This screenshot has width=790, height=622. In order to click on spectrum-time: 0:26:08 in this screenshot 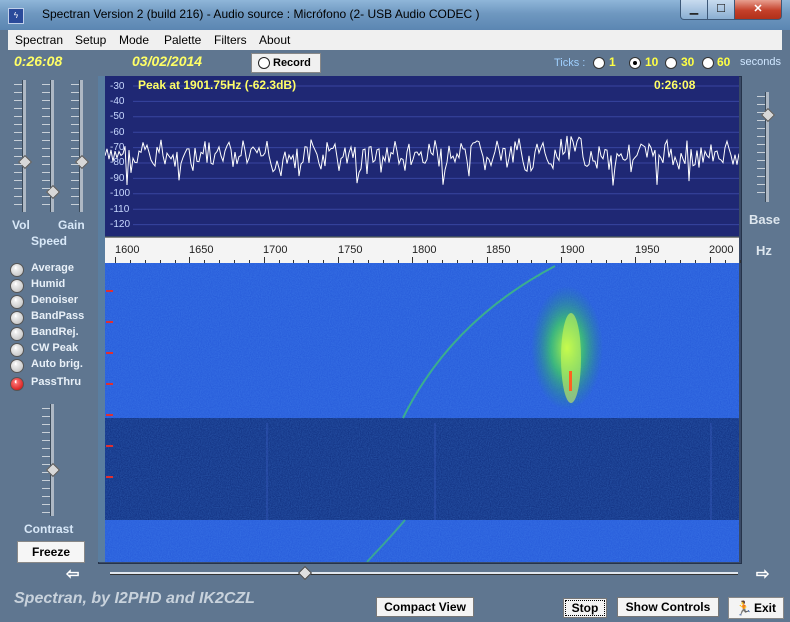, I will do `click(675, 85)`.